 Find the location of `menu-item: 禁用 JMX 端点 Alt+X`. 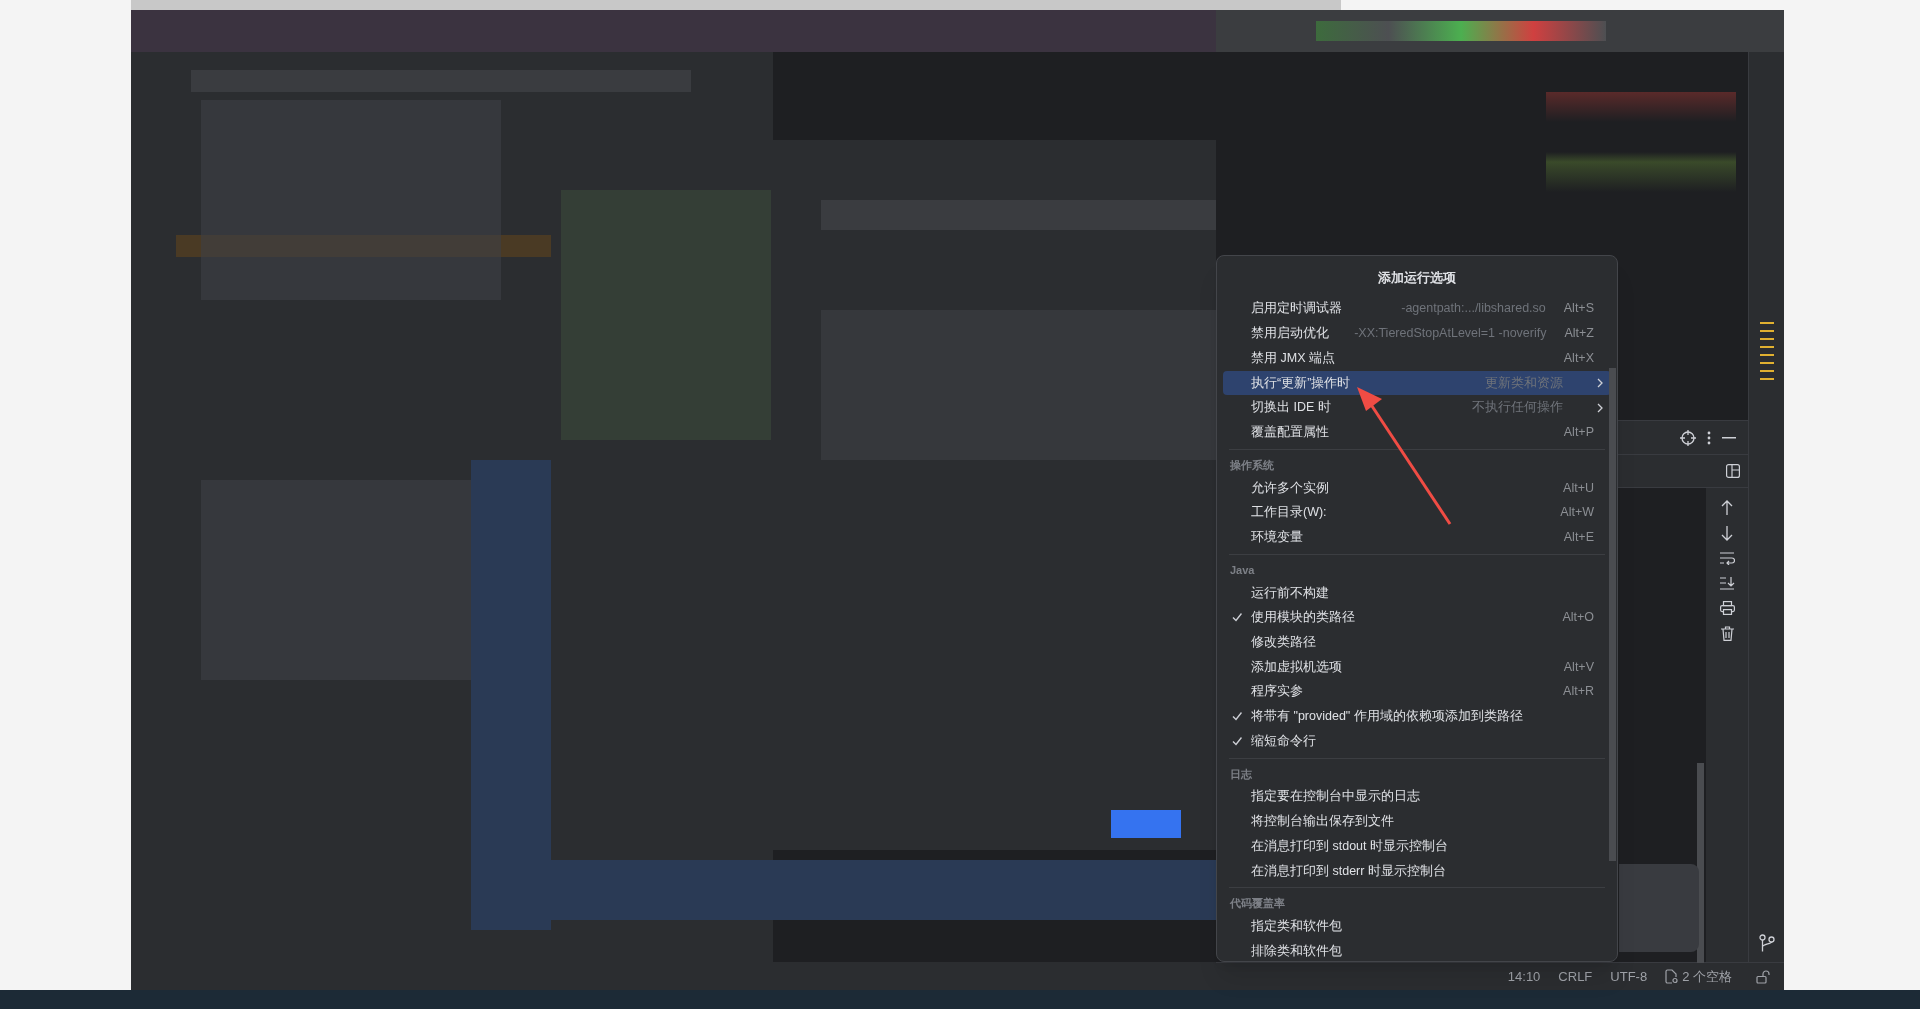

menu-item: 禁用 JMX 端点 Alt+X is located at coordinates (1417, 358).